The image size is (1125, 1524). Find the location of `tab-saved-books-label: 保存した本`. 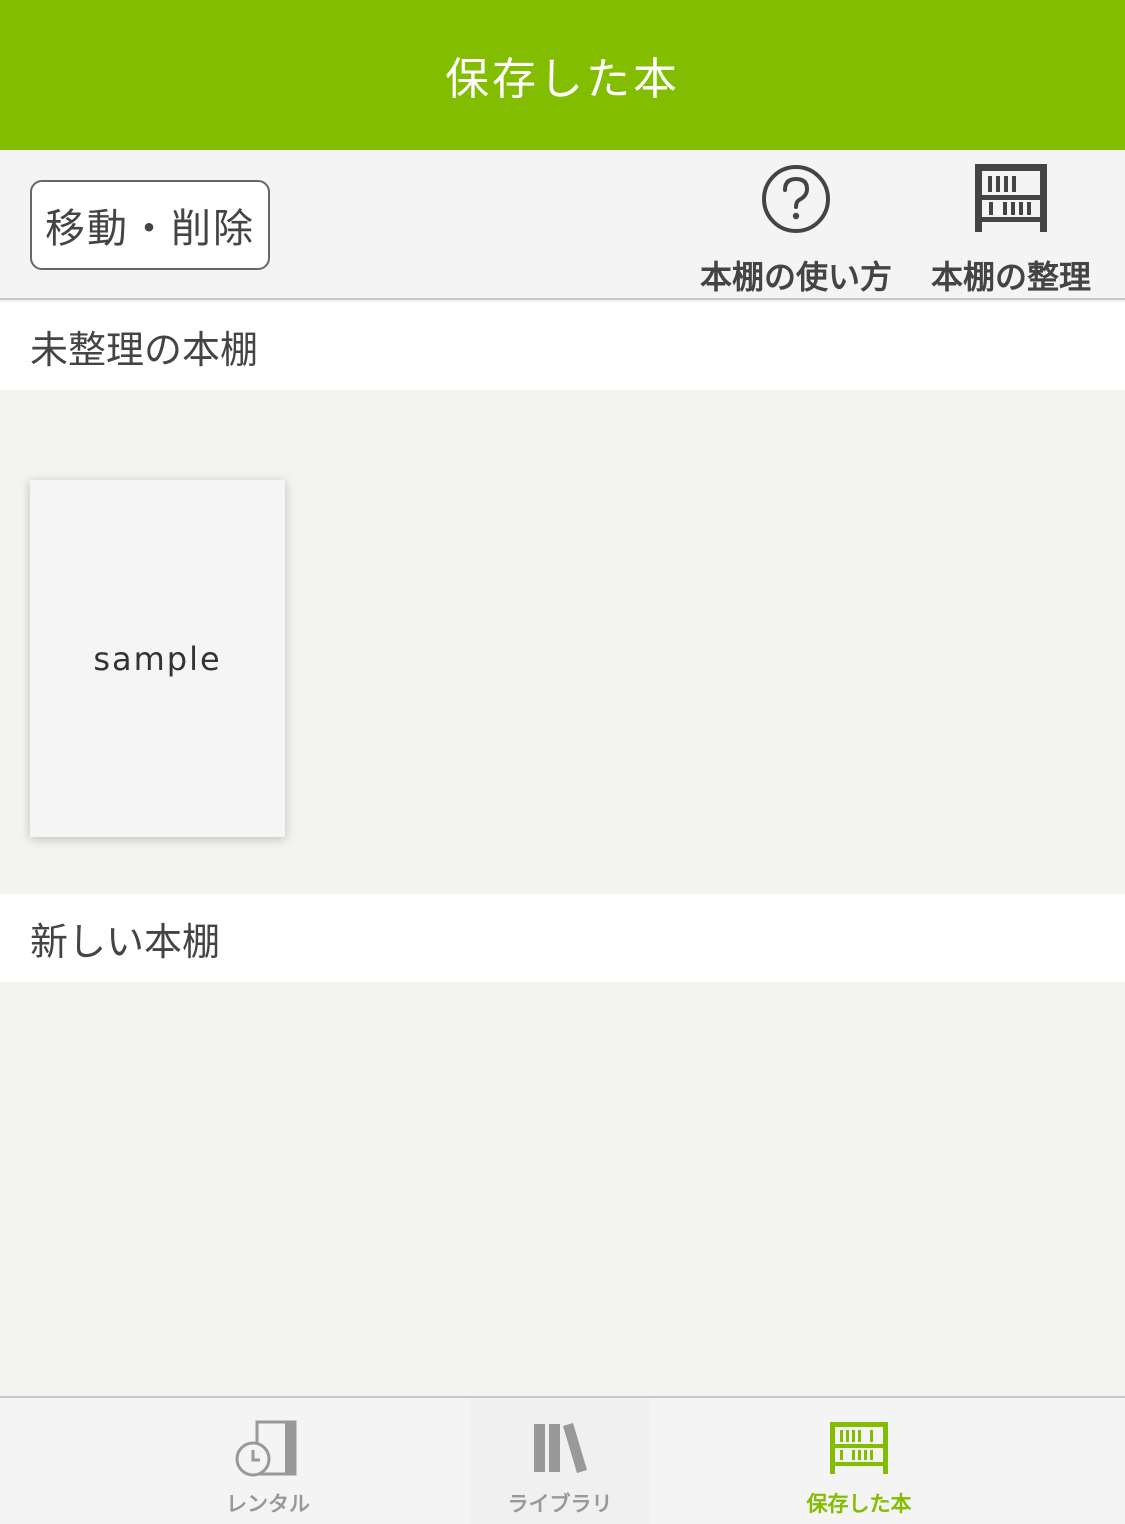

tab-saved-books-label: 保存した本 is located at coordinates (859, 1504).